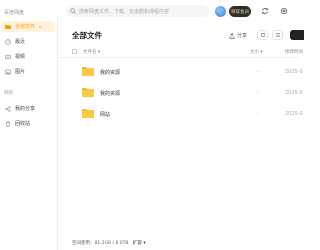 The width and height of the screenshot is (320, 250). What do you see at coordinates (220, 11) in the screenshot?
I see `avatar` at bounding box center [220, 11].